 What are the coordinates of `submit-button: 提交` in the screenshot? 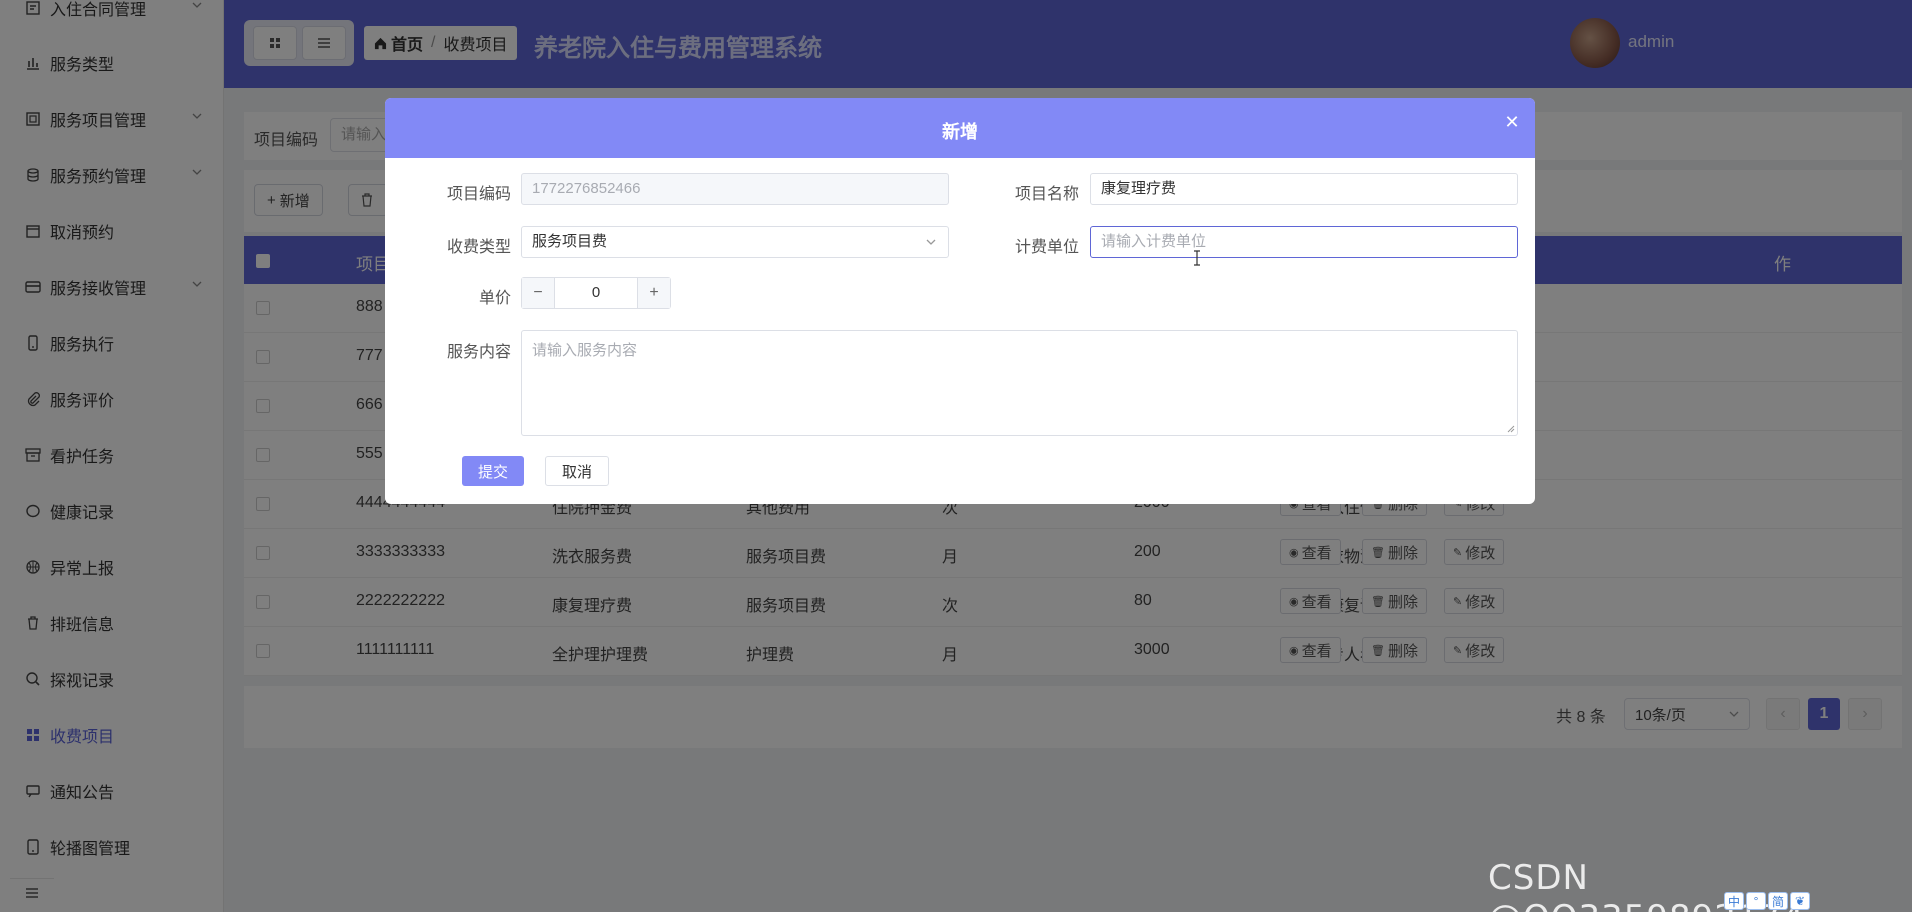 It's located at (493, 471).